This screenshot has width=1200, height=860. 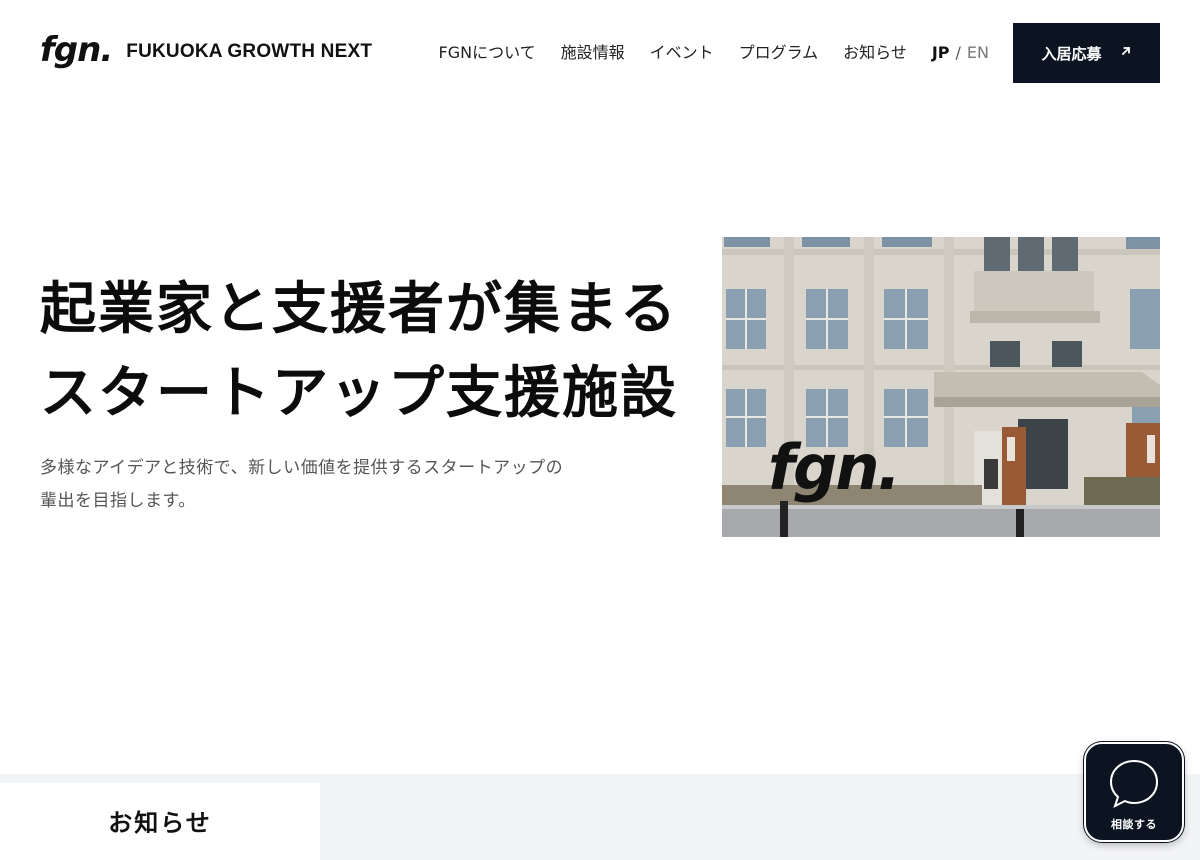 I want to click on building-photo: fgn., so click(x=941, y=387).